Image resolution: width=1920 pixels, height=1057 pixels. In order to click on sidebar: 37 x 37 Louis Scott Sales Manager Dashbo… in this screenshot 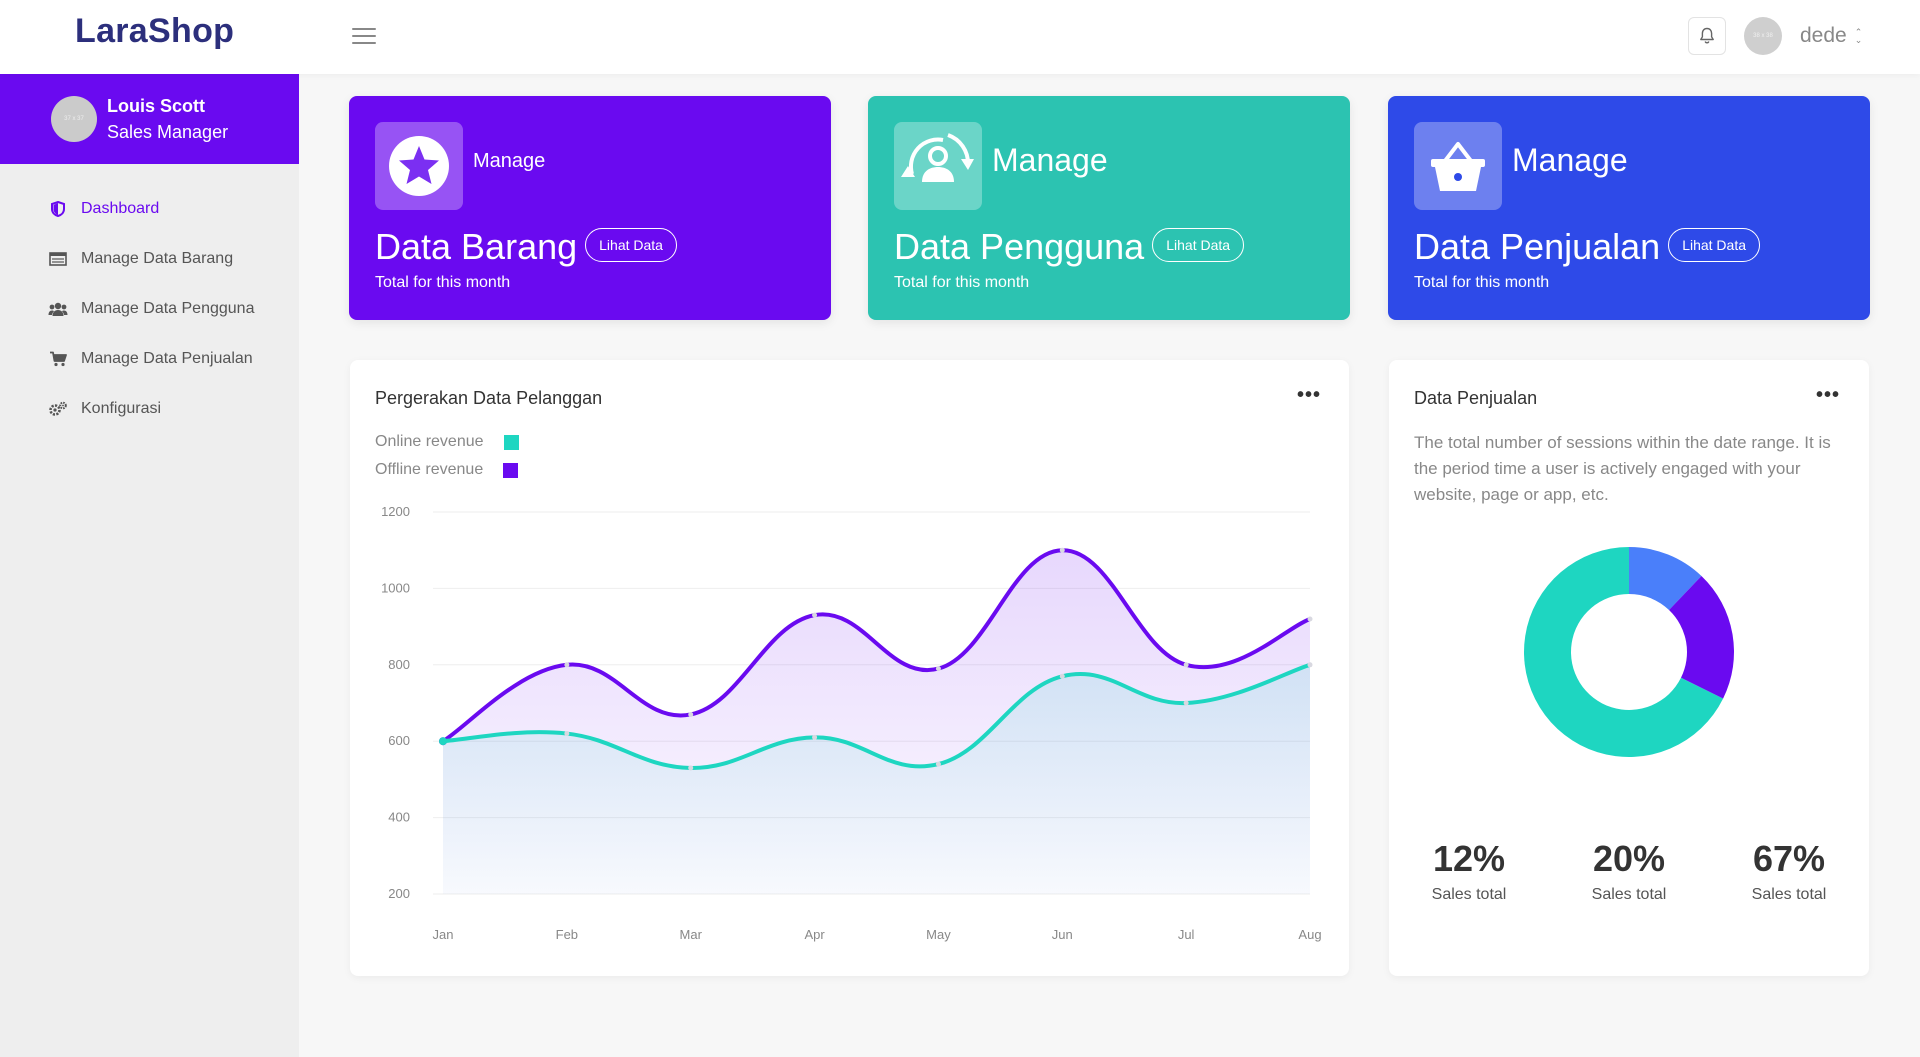, I will do `click(149, 565)`.